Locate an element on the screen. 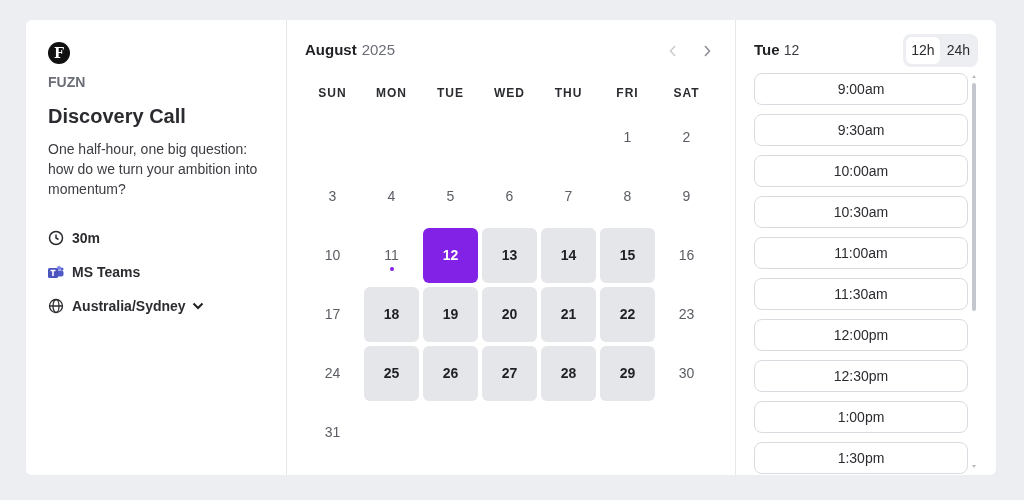 This screenshot has height=500, width=1024. logo: F is located at coordinates (59, 53).